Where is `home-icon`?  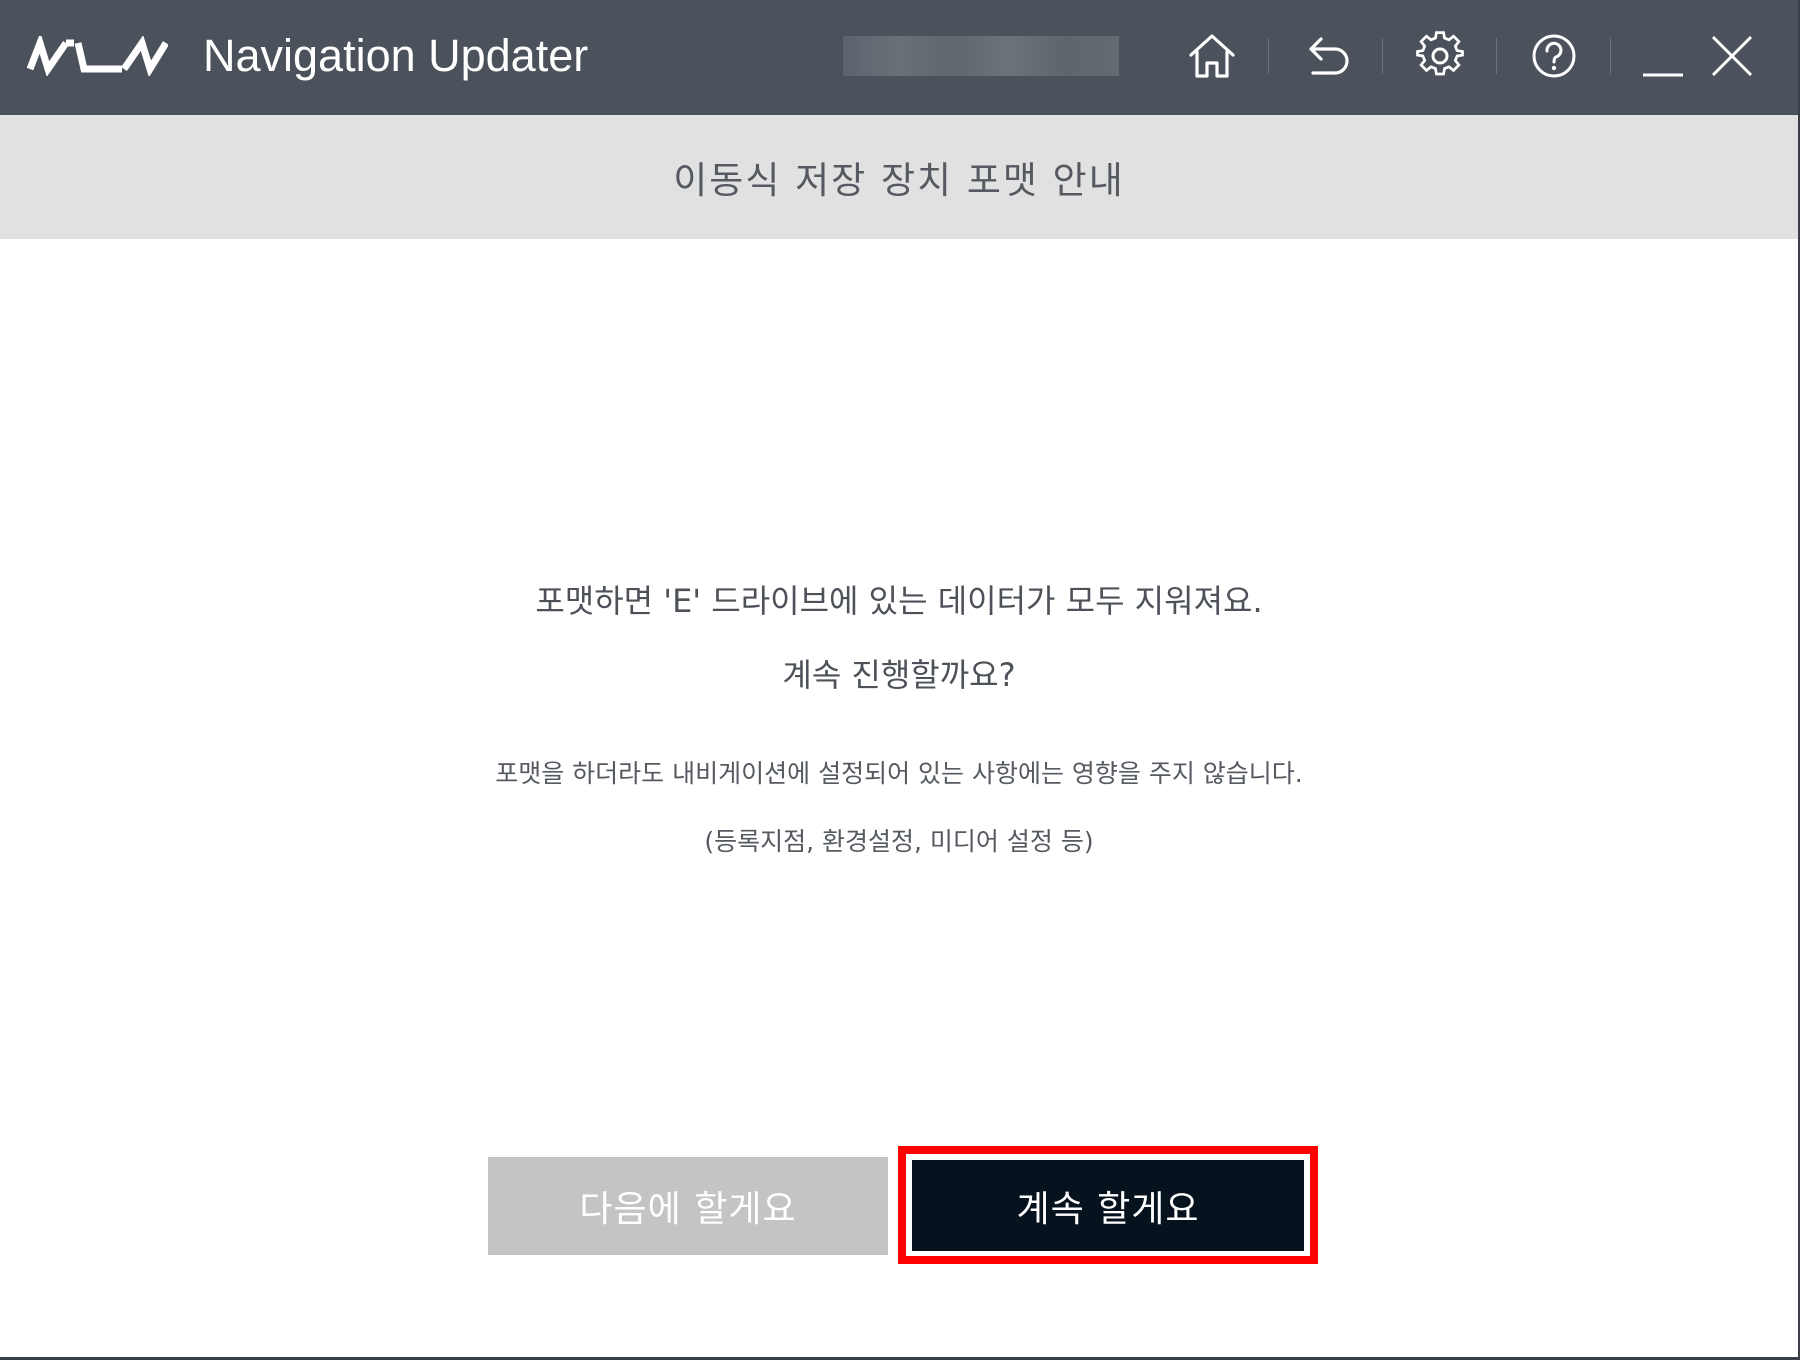
home-icon is located at coordinates (1212, 56).